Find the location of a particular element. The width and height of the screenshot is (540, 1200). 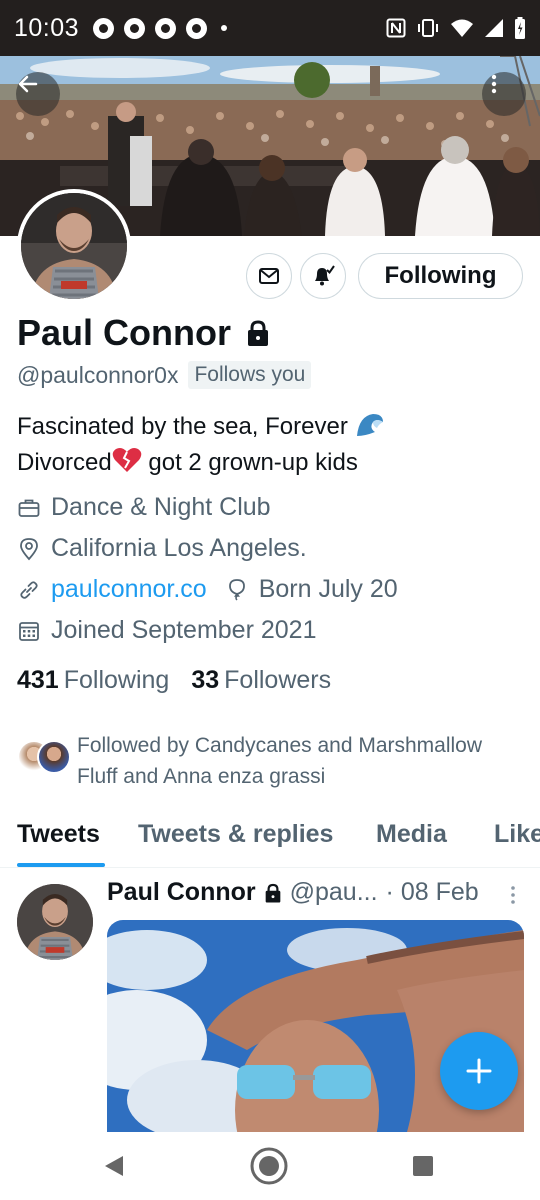

link-icon is located at coordinates (29, 589).